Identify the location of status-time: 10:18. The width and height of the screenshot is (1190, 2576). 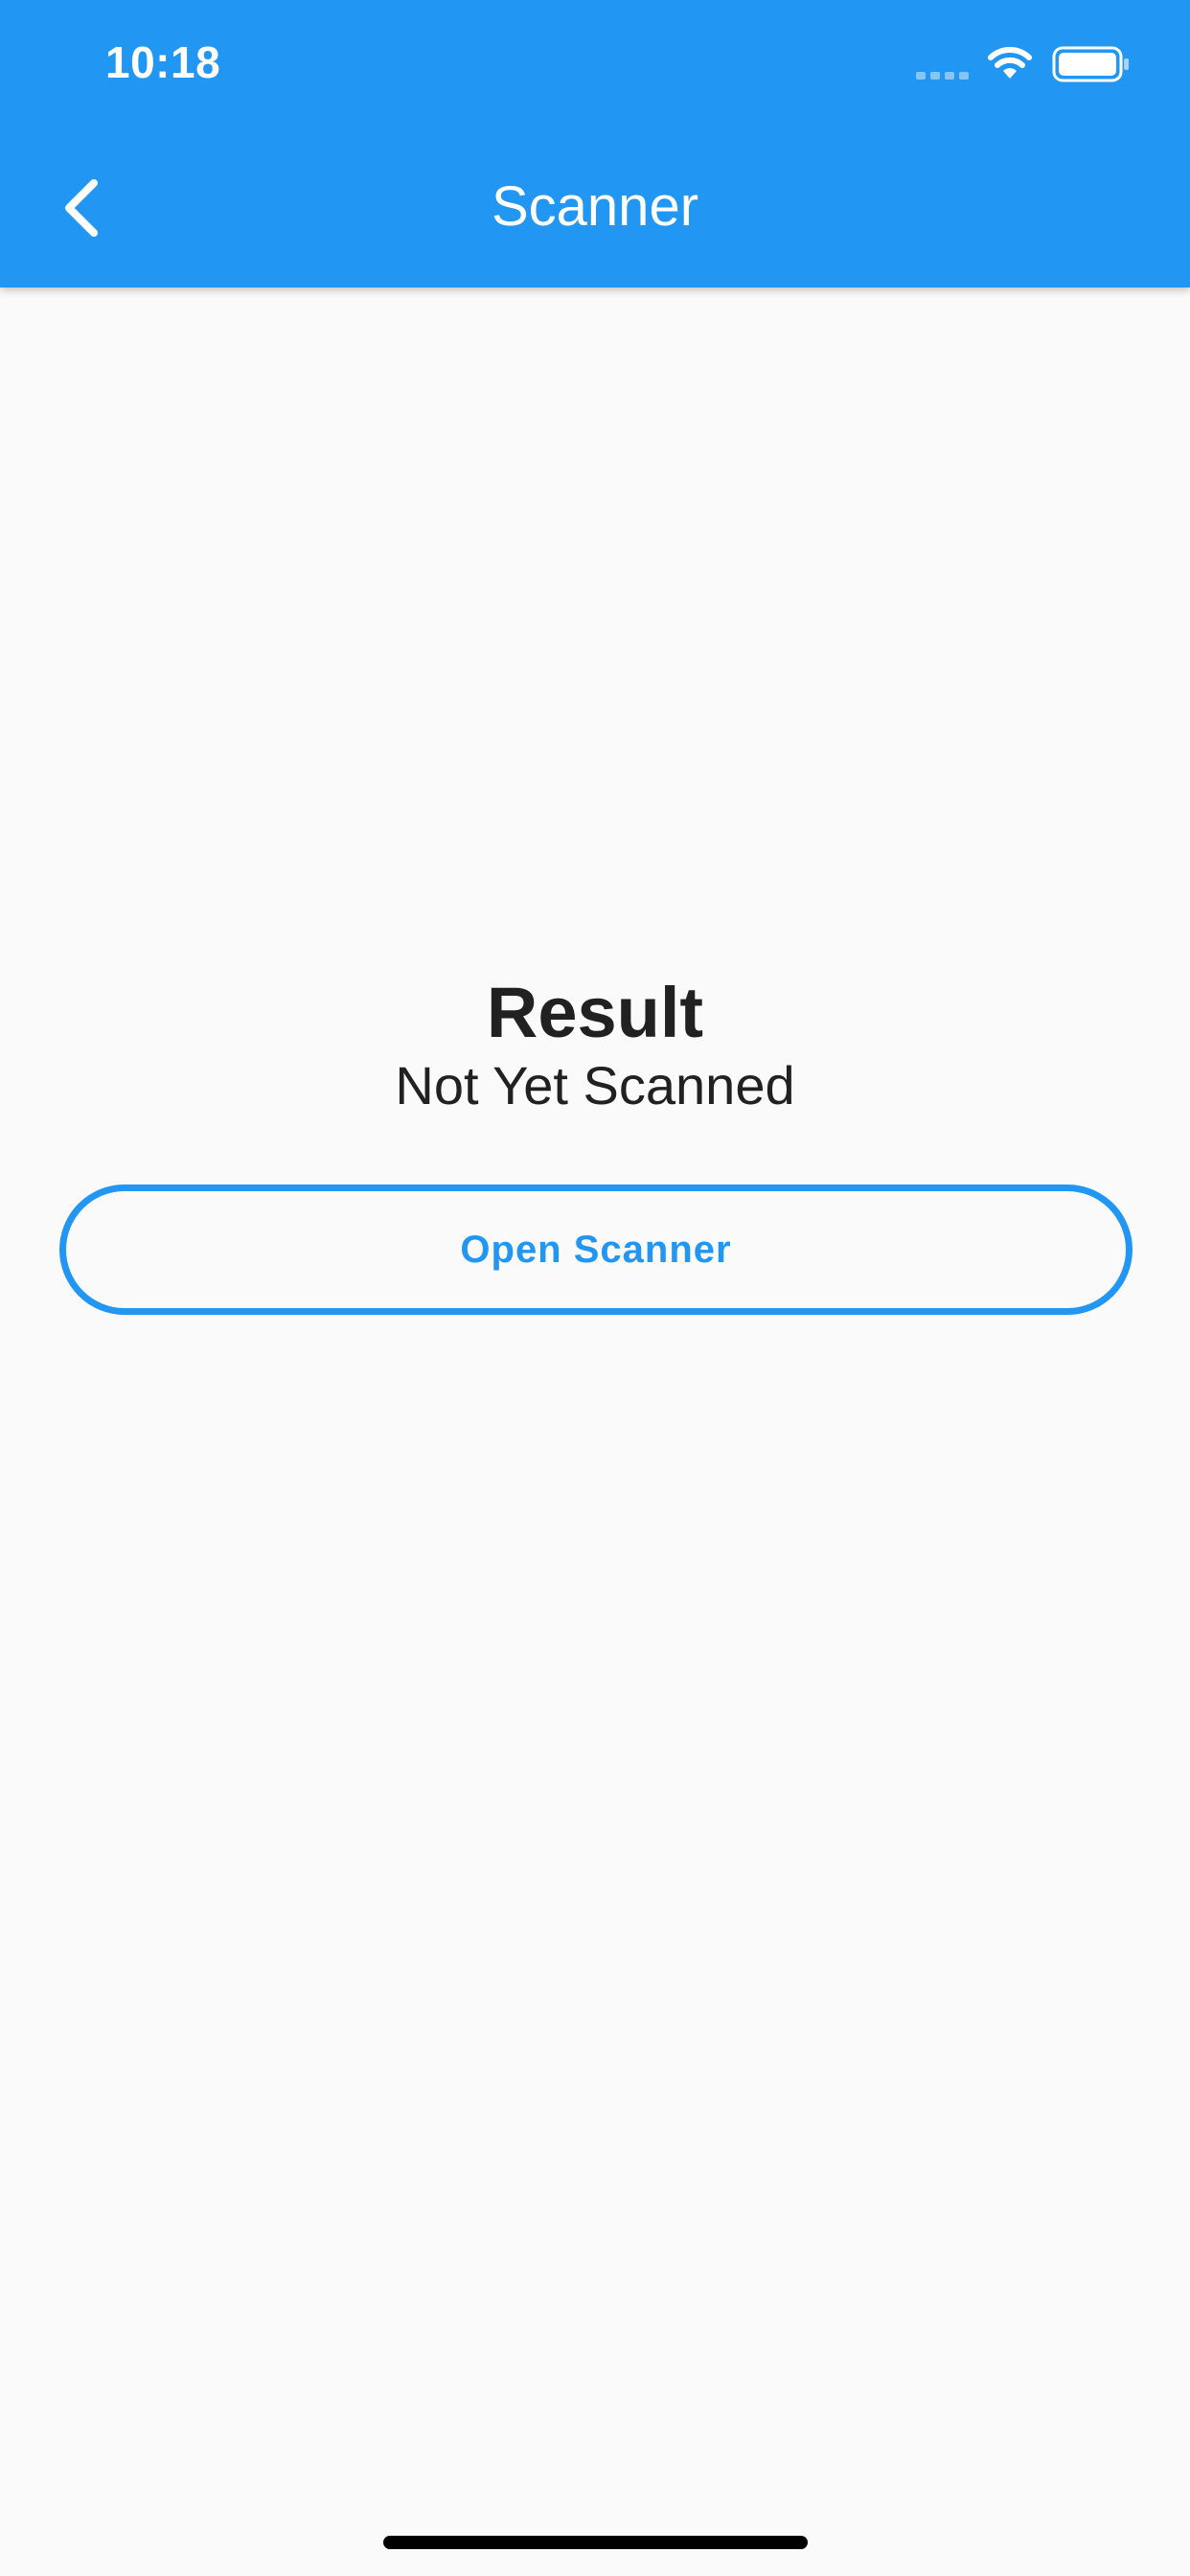
(163, 62).